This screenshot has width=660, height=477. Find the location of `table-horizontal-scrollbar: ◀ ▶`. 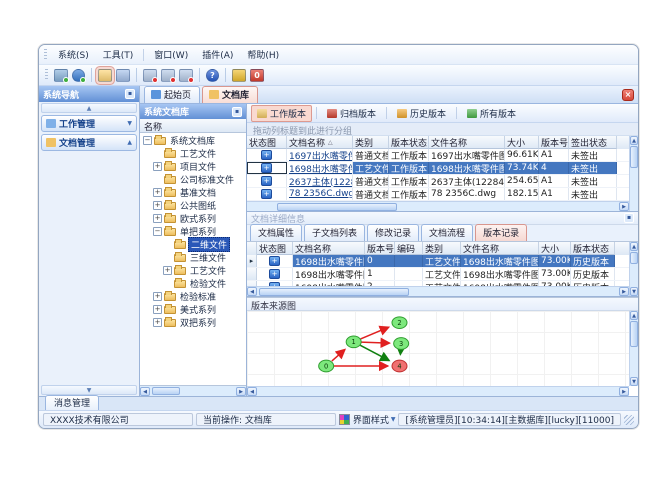

table-horizontal-scrollbar: ◀ ▶ is located at coordinates (438, 291).